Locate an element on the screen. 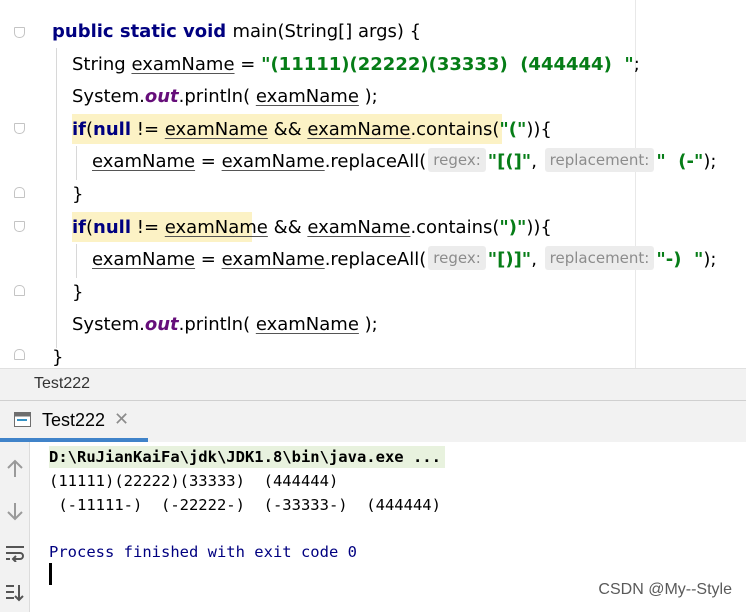  application-icon is located at coordinates (22, 419).